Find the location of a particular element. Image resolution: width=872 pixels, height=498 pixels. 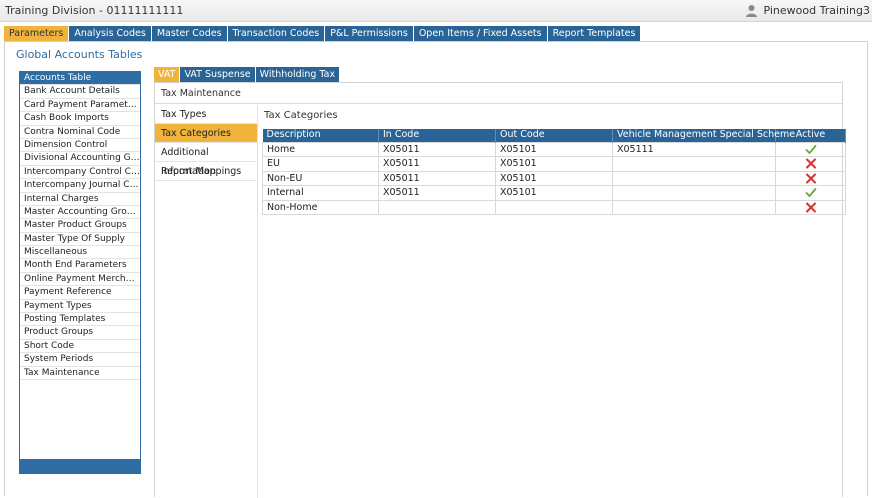

main-tab-p-l-permissions: P&L Permissions is located at coordinates (369, 33).